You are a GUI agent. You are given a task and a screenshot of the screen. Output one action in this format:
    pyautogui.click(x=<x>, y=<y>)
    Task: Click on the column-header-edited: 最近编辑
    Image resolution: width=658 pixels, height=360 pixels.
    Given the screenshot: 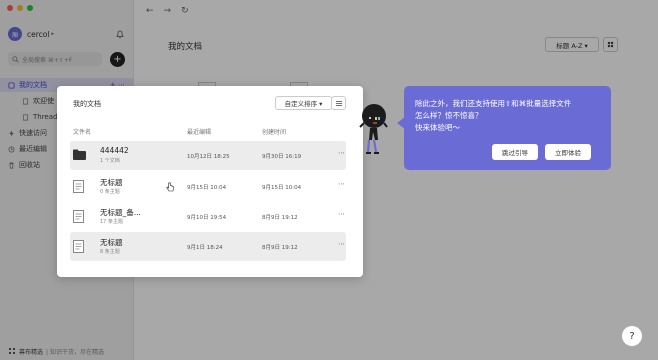 What is the action you would take?
    pyautogui.click(x=199, y=132)
    